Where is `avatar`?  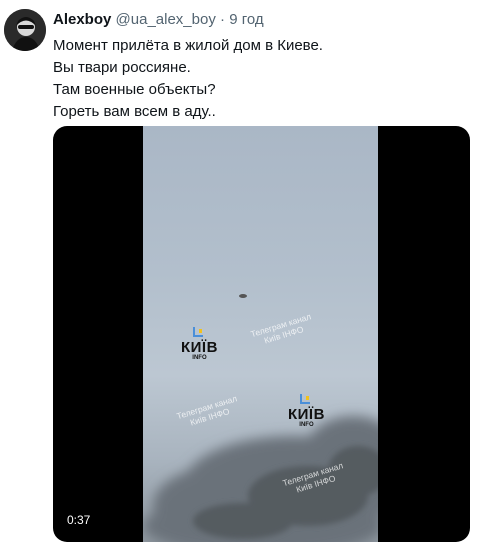 avatar is located at coordinates (25, 30).